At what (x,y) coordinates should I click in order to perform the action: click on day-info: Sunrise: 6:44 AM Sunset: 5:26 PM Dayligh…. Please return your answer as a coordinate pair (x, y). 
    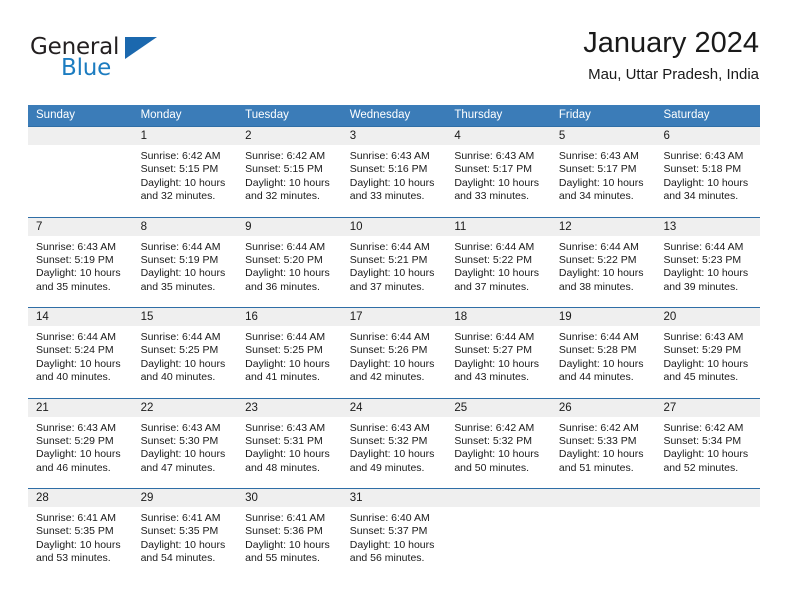
    Looking at the image, I should click on (394, 355).